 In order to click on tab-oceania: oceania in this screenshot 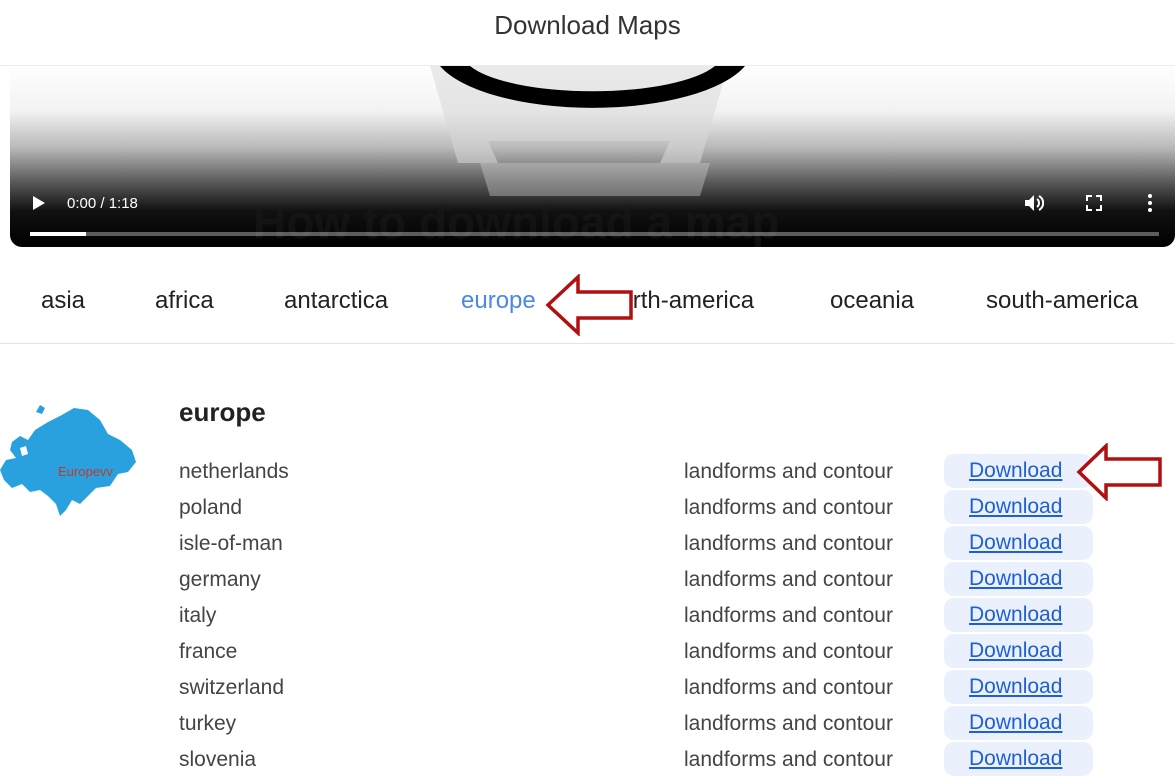, I will do `click(872, 301)`.